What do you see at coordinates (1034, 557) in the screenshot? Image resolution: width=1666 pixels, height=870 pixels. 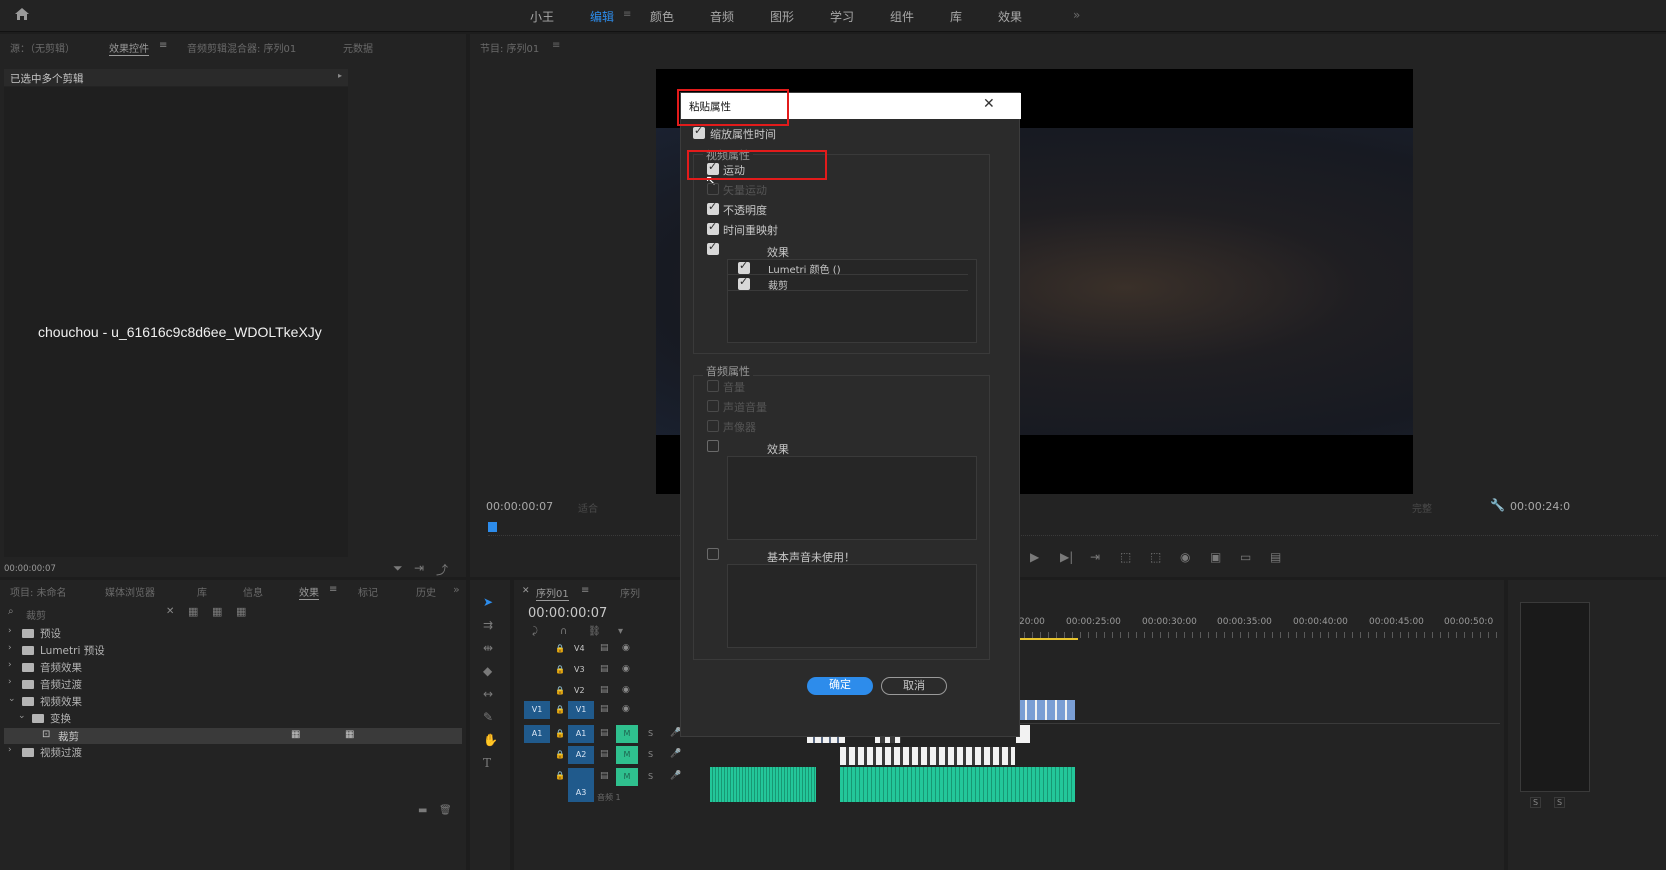 I see `play-icon: ▶` at bounding box center [1034, 557].